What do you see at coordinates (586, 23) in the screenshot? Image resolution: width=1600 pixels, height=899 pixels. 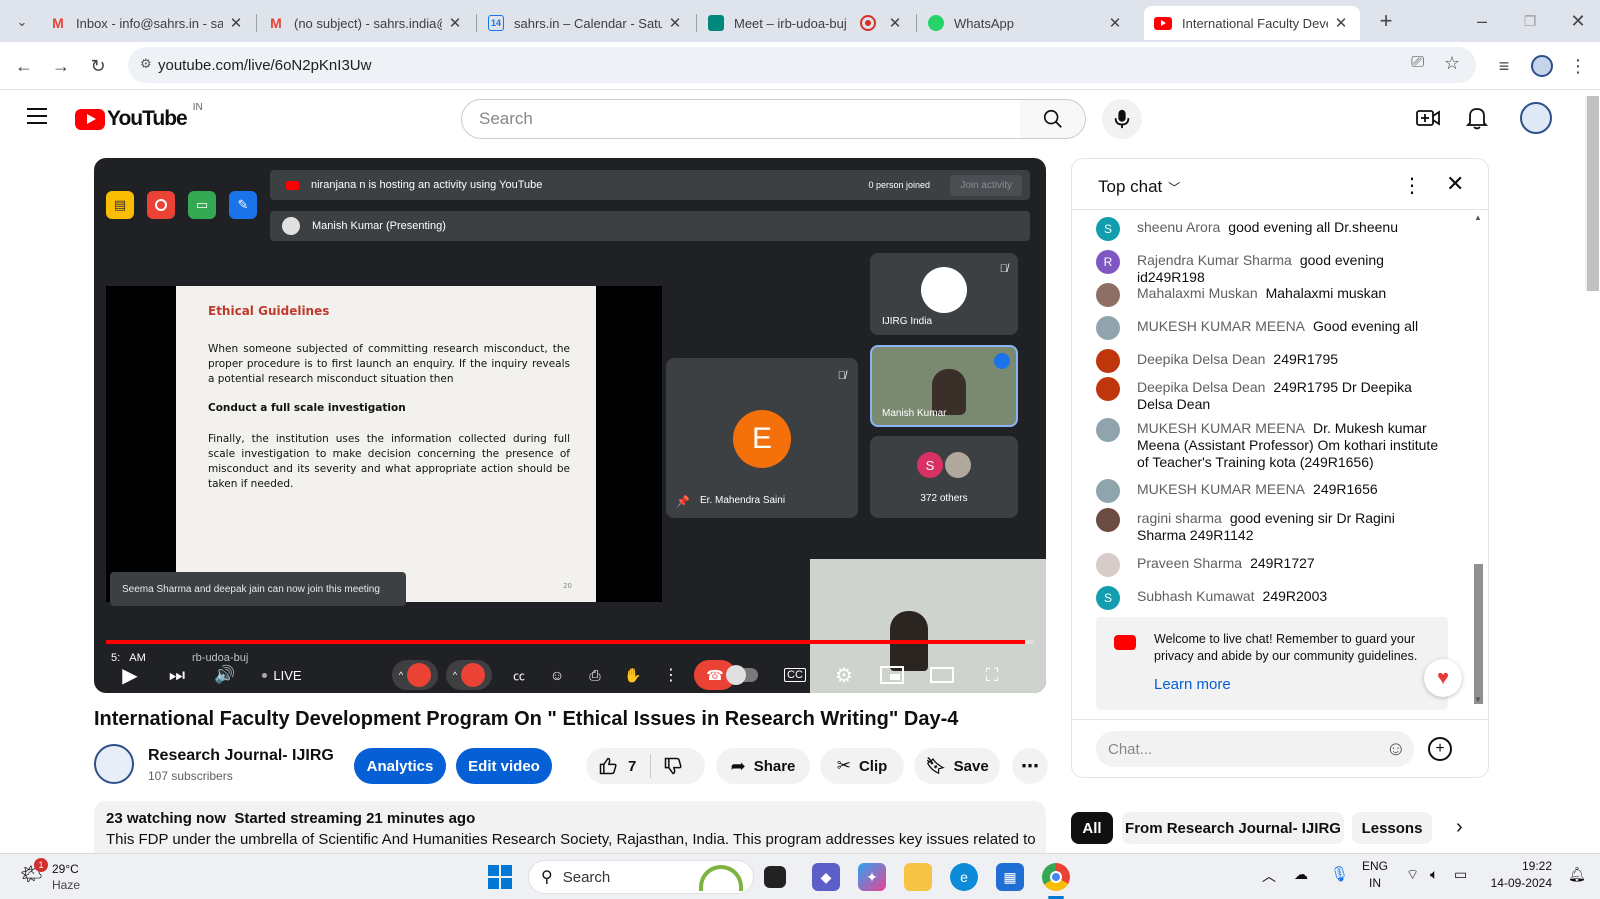 I see `tab-calendar: 14 sahrs.in – Calendar - Saturd ✕` at bounding box center [586, 23].